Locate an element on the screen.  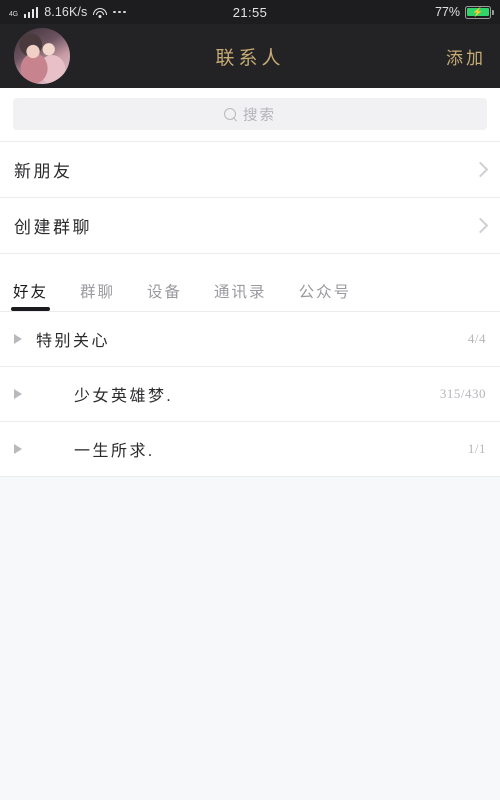
group-row: 特别关心 4/4 is located at coordinates (250, 338).